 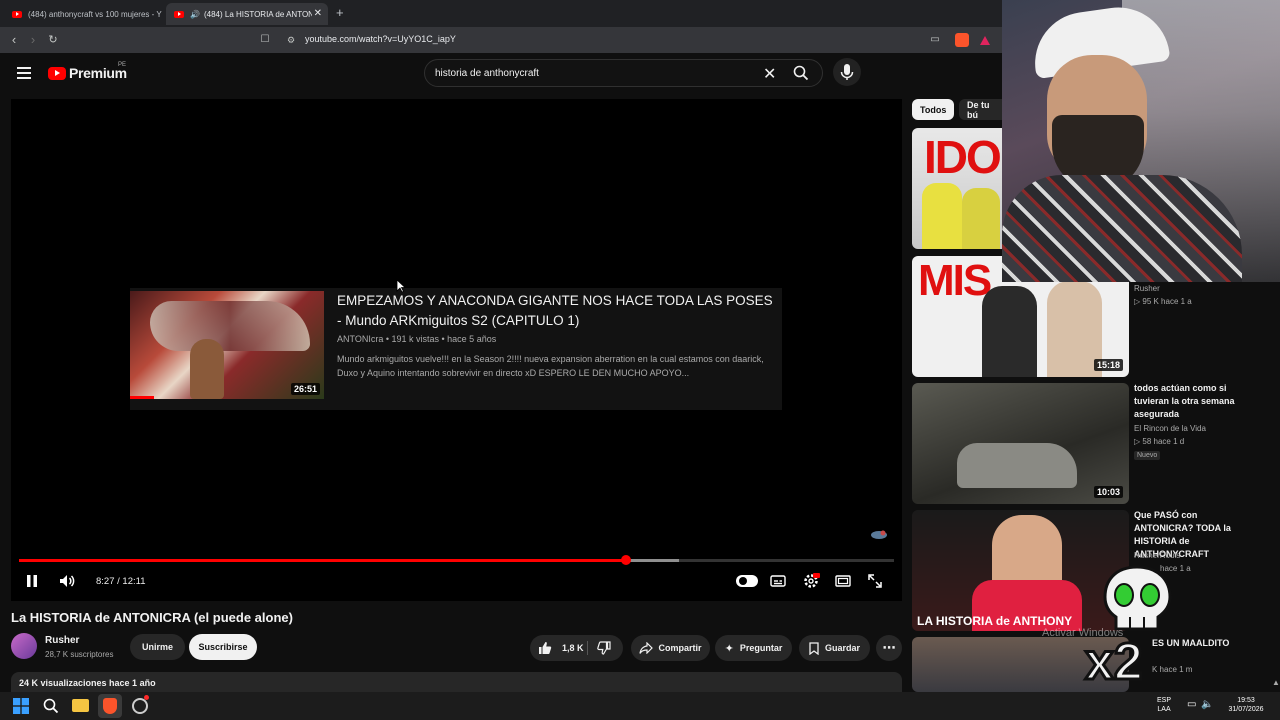 What do you see at coordinates (1108, 492) in the screenshot?
I see `duration-badge: 10:03` at bounding box center [1108, 492].